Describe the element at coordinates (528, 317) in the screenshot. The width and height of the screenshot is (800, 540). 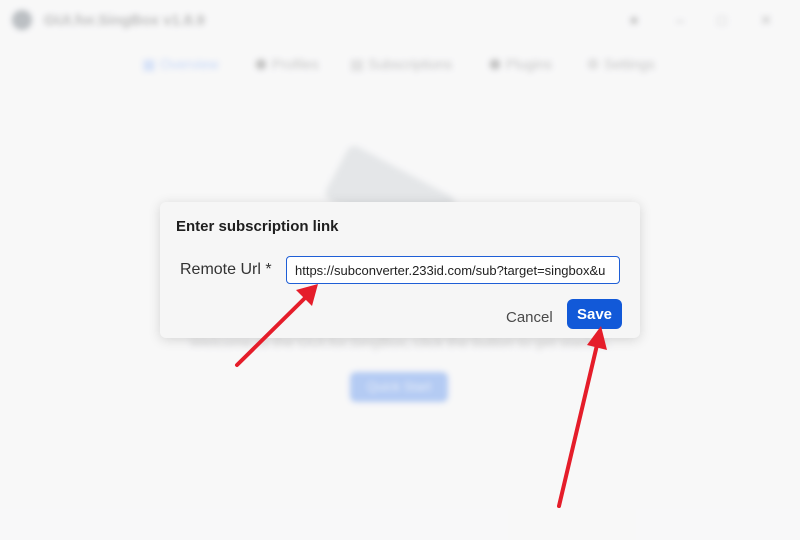
I see `cancel-button: Cancel` at that location.